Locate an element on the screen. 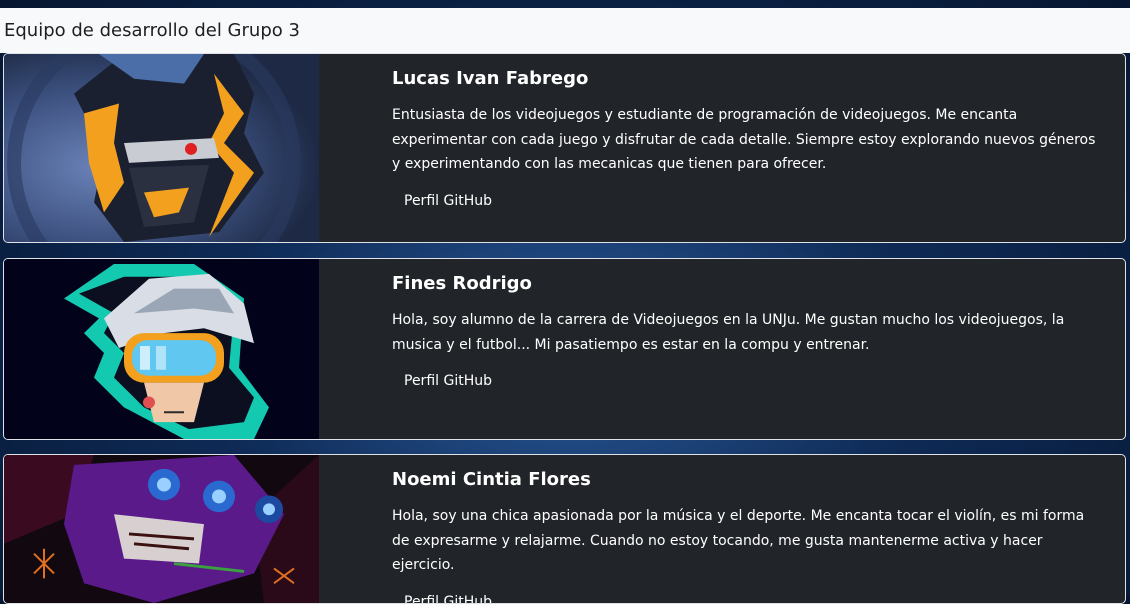  member-name: Noemi Cintia Flores is located at coordinates (748, 480).